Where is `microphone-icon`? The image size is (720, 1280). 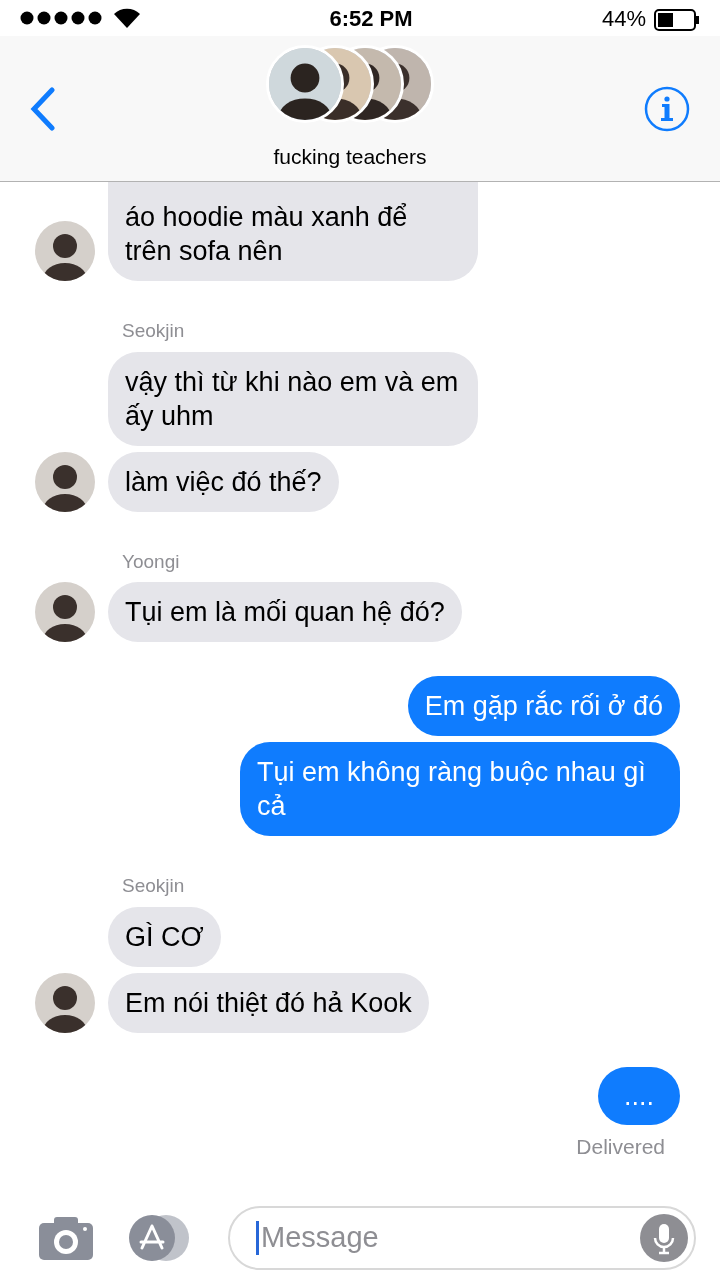
microphone-icon is located at coordinates (664, 1237).